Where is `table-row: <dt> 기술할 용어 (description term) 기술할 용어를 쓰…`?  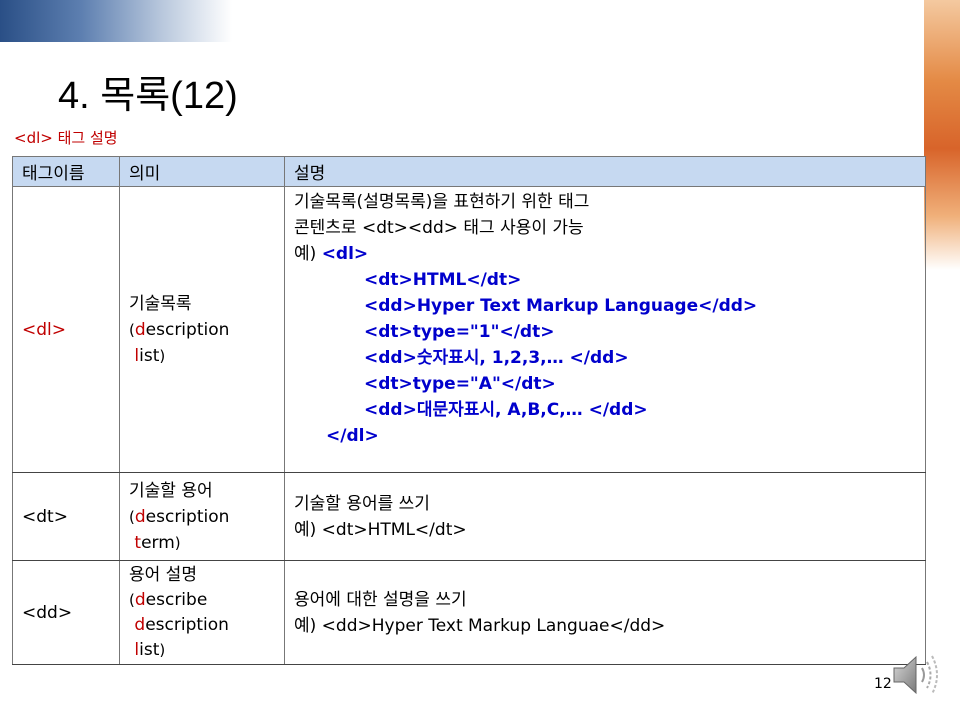
table-row: <dt> 기술할 용어 (description term) 기술할 용어를 쓰… is located at coordinates (469, 516).